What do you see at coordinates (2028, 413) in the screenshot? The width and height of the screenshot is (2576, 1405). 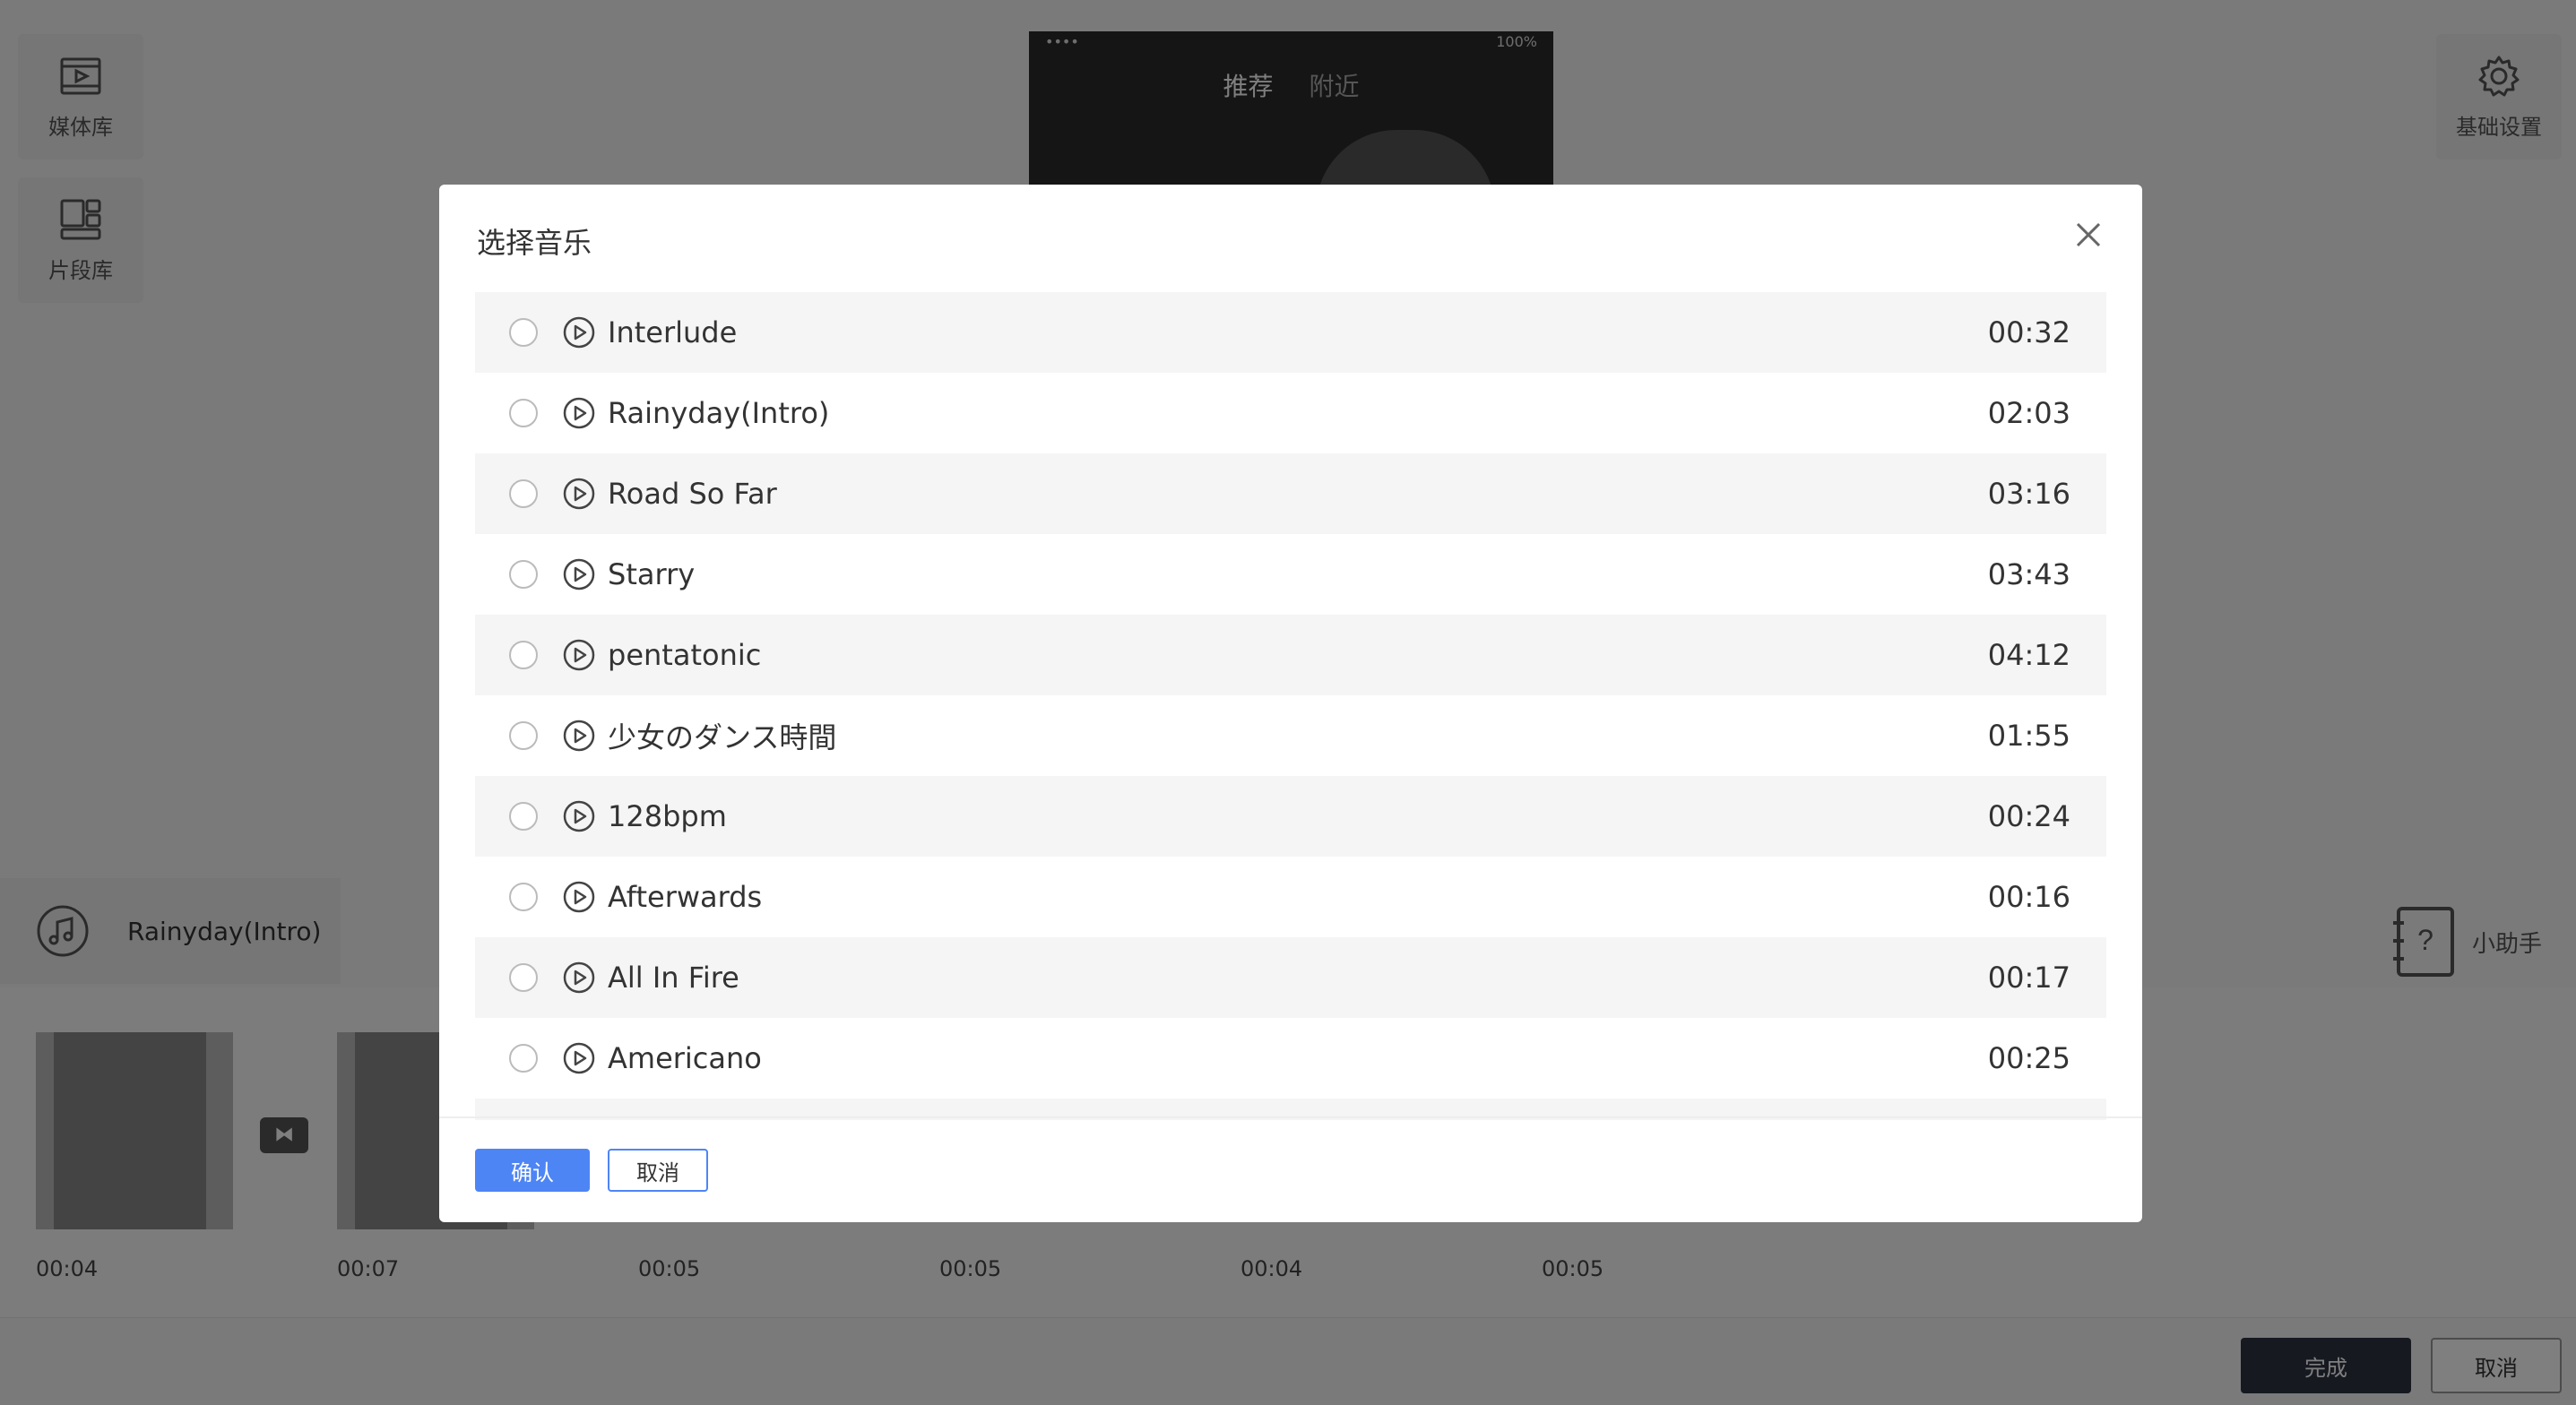 I see `track-duration: 02:03` at bounding box center [2028, 413].